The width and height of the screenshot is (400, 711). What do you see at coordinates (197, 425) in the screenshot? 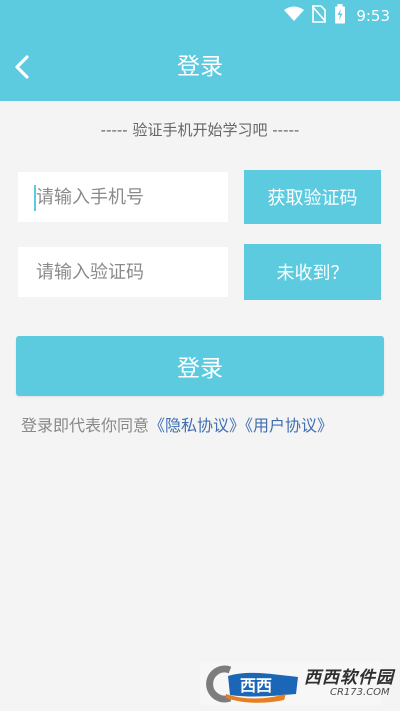
I see `privacy-agreement-link: 《隐私协议》` at bounding box center [197, 425].